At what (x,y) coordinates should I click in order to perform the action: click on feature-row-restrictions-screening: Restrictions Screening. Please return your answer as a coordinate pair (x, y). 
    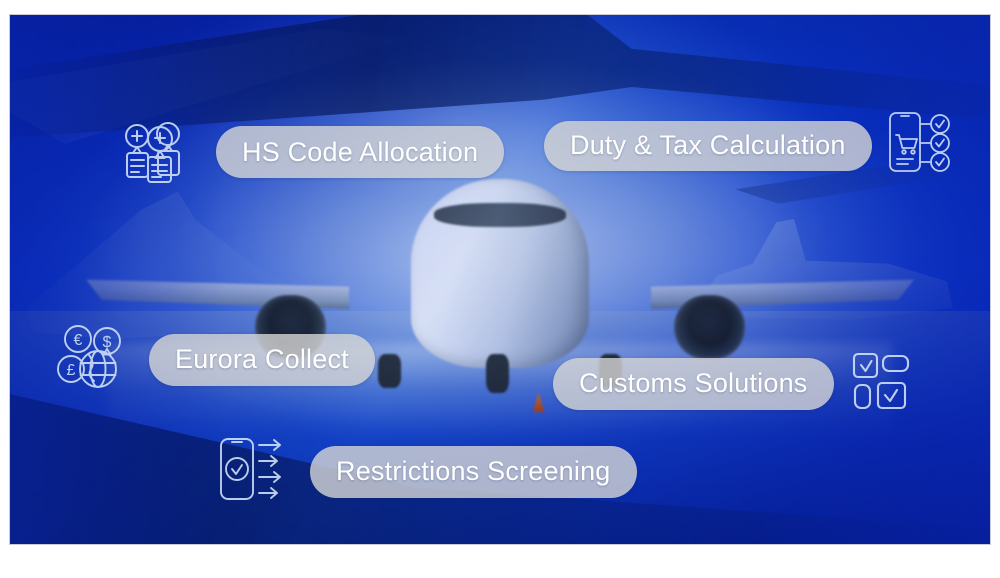
    Looking at the image, I should click on (426, 471).